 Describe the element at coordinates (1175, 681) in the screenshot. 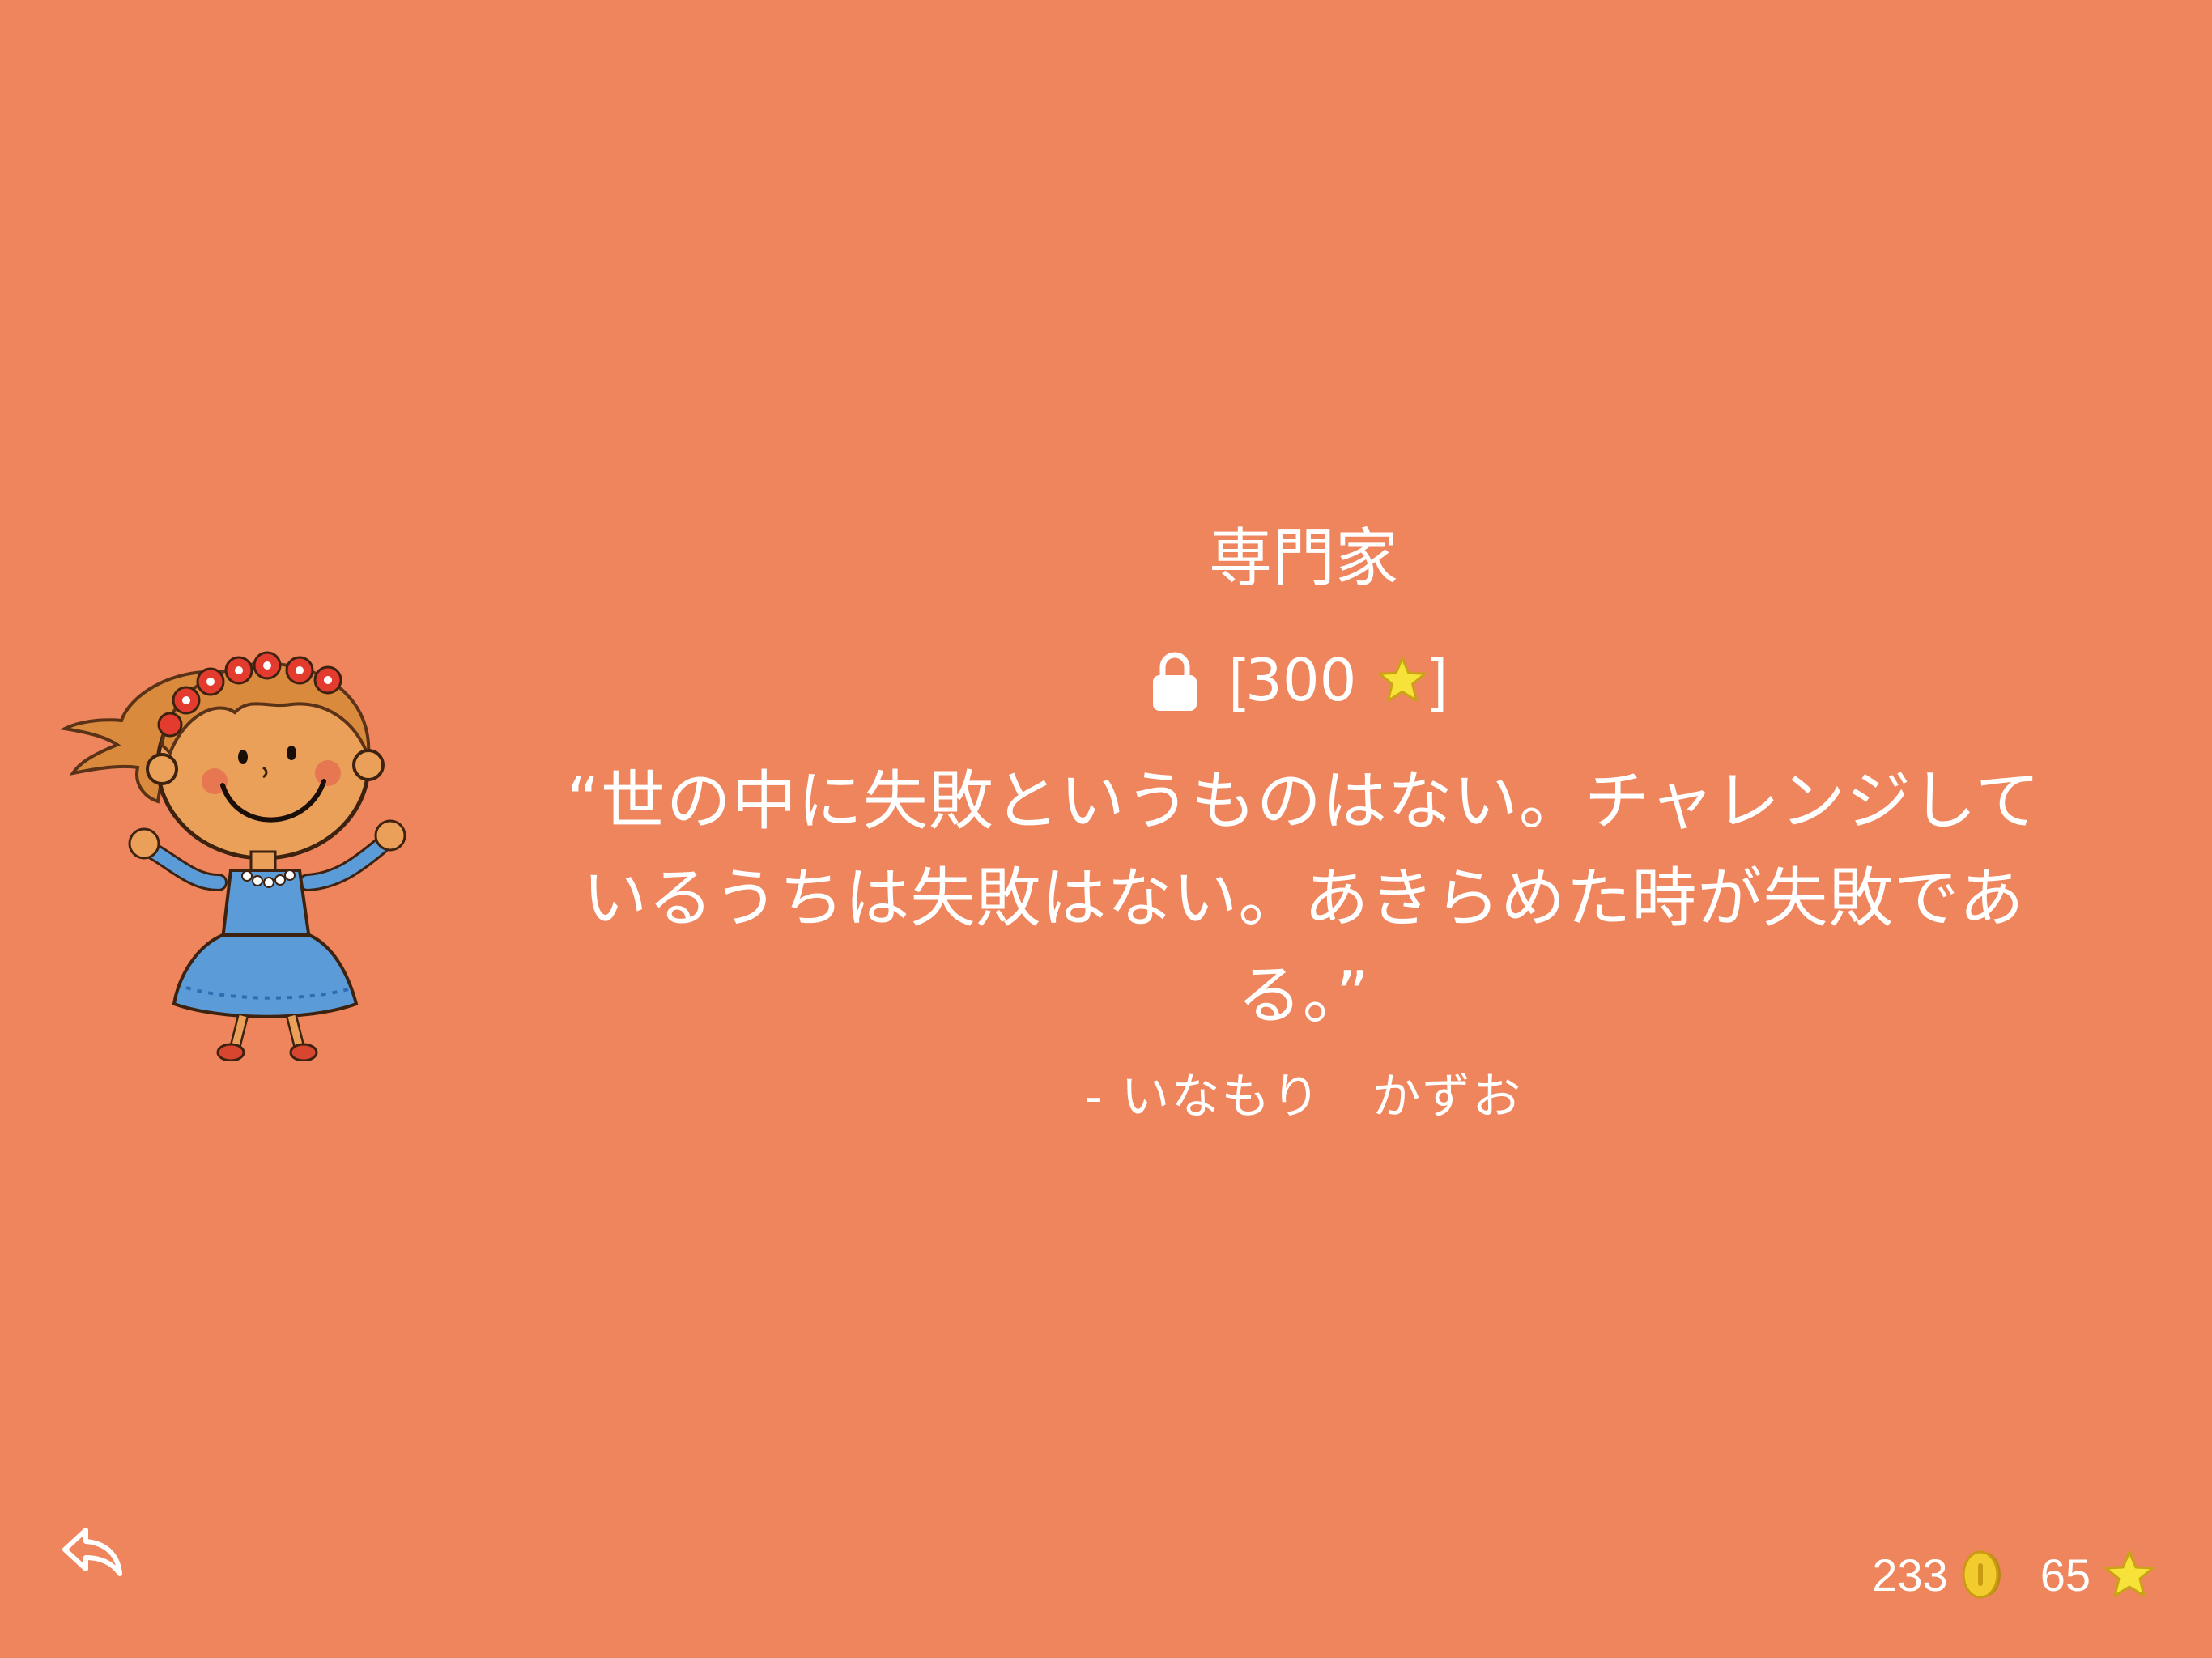

I see `lock-icon` at that location.